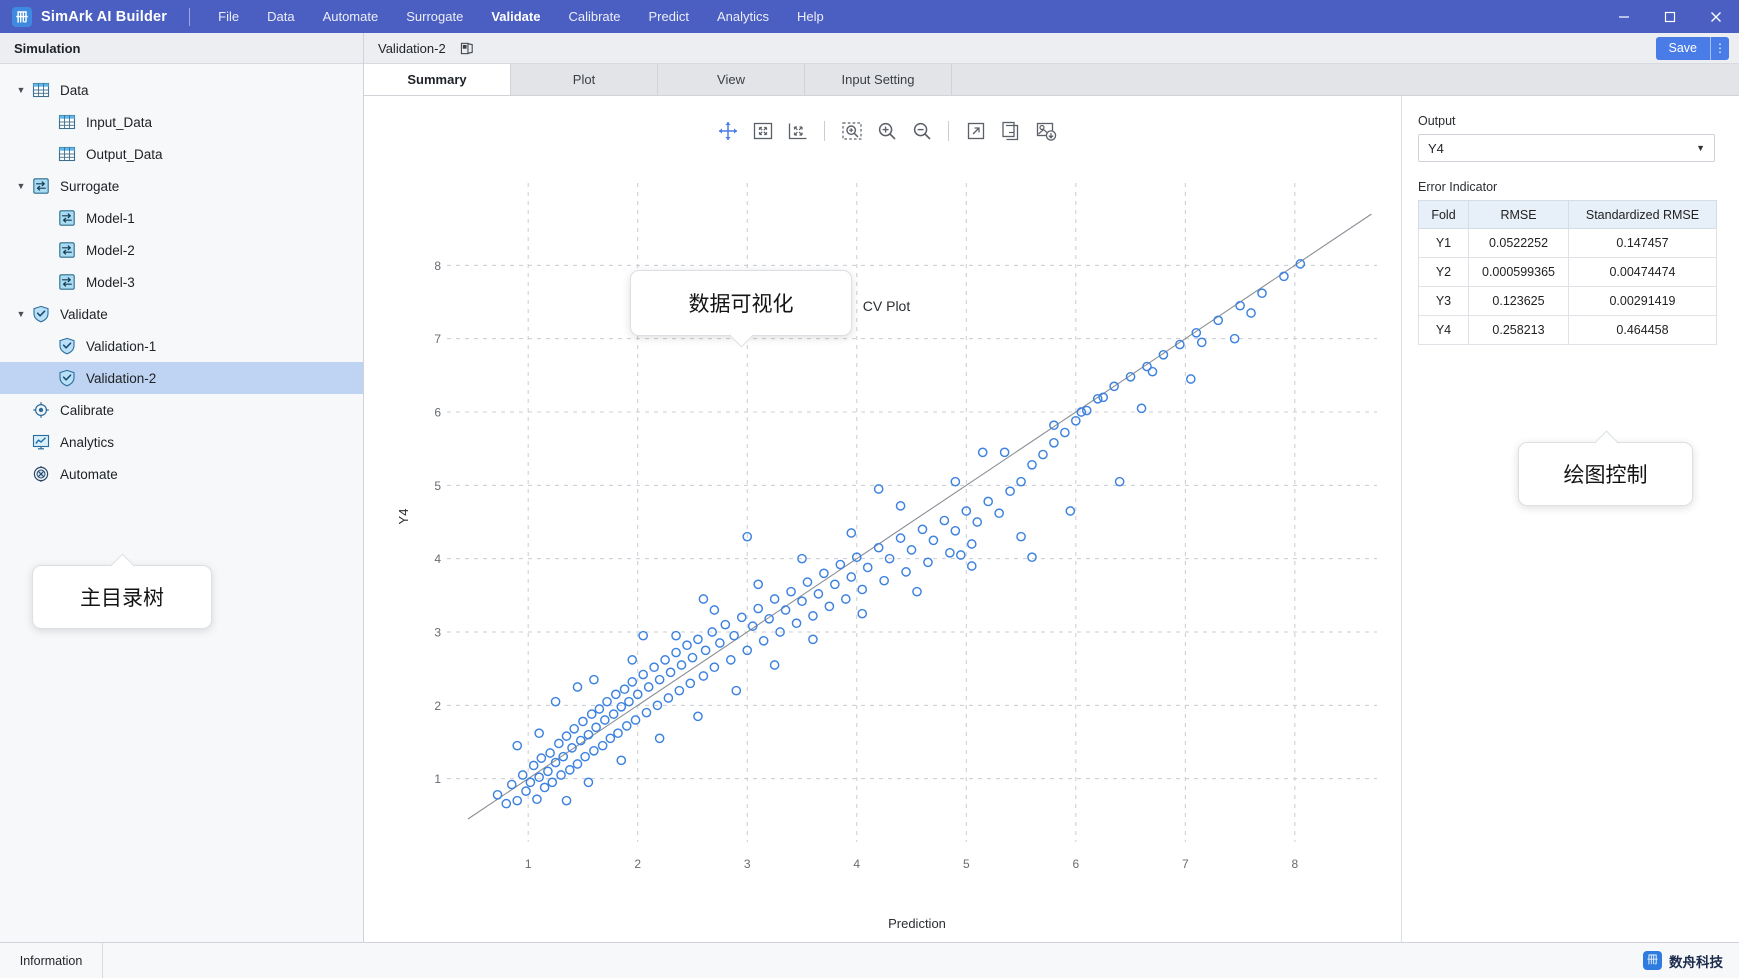 This screenshot has width=1739, height=978. What do you see at coordinates (181, 474) in the screenshot?
I see `tree-item-automate: Automate` at bounding box center [181, 474].